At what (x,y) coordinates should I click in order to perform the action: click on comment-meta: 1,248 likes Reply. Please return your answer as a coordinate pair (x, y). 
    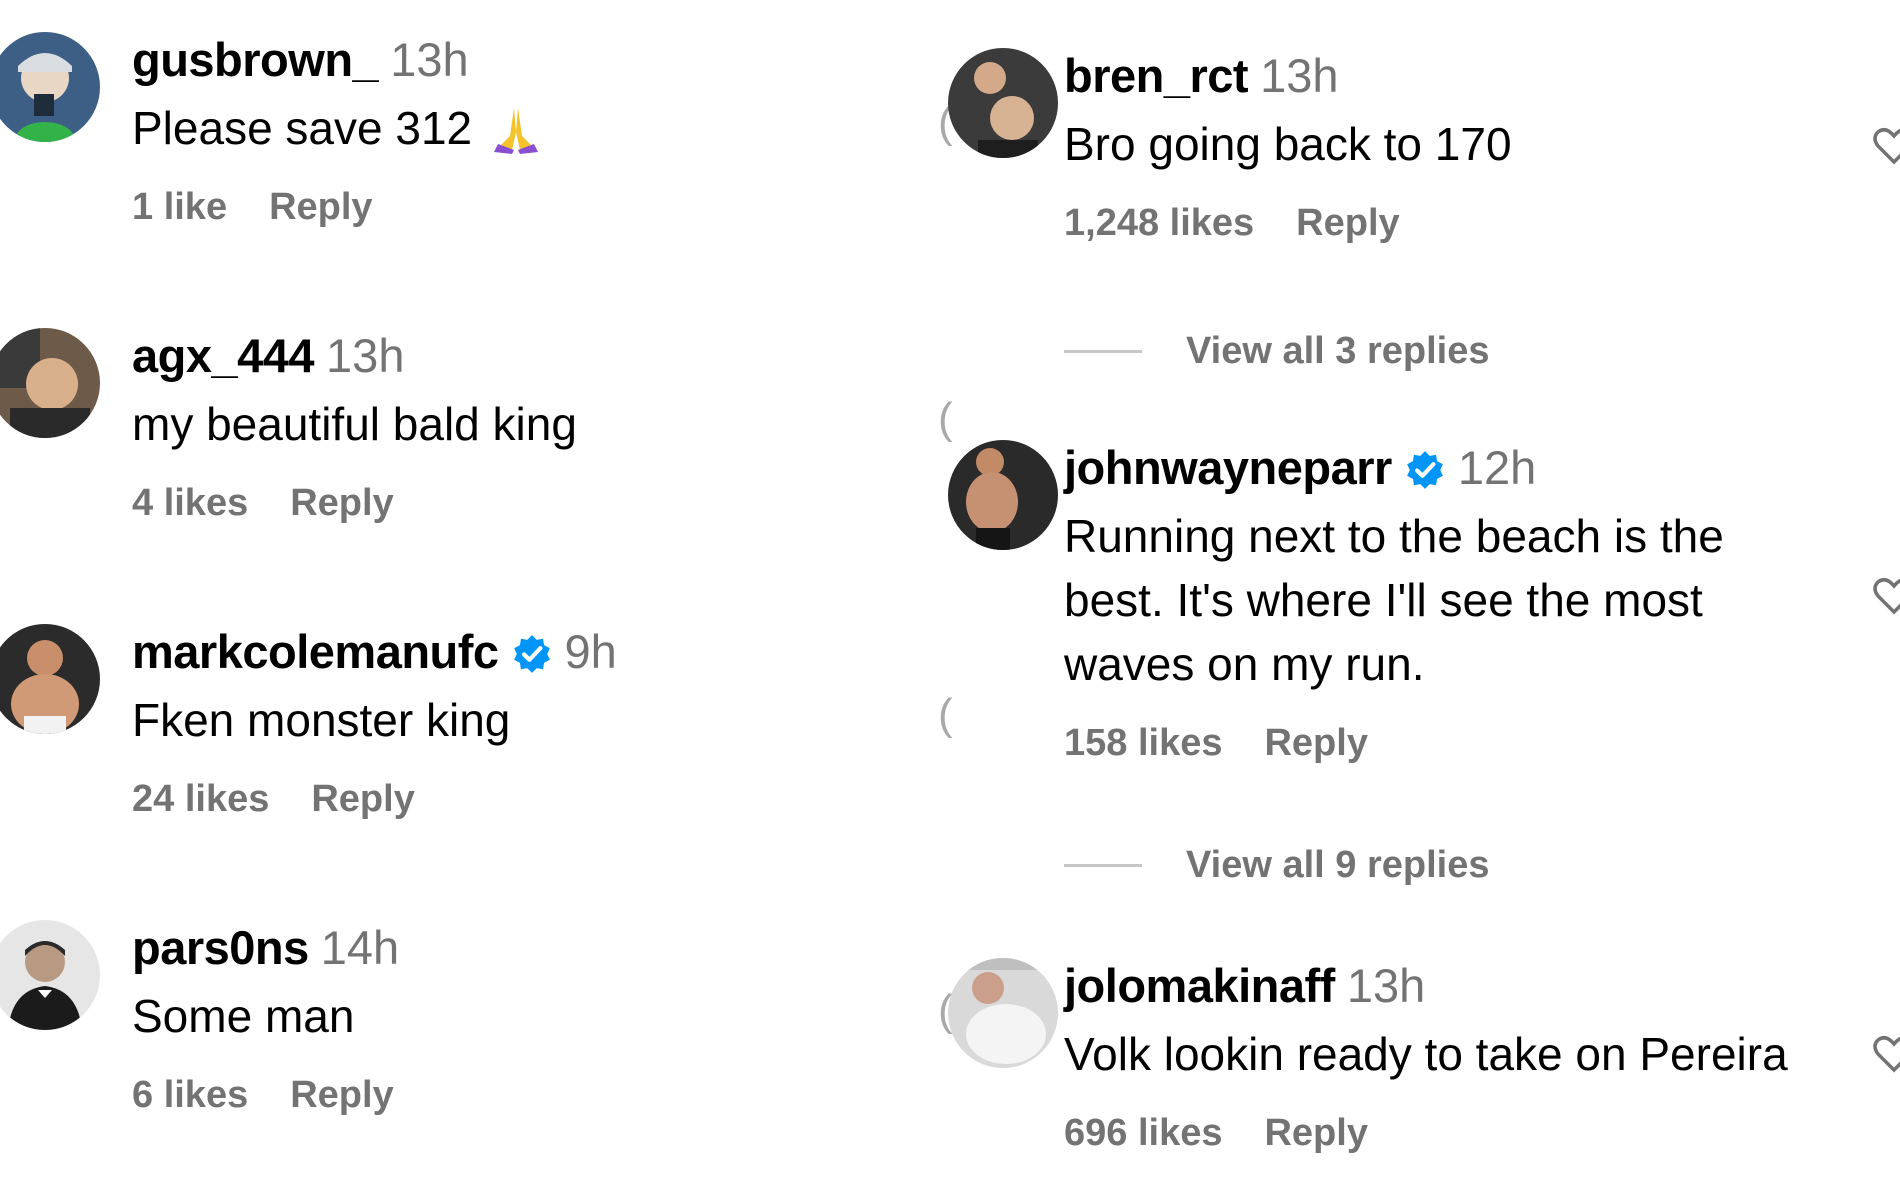
    Looking at the image, I should click on (1288, 223).